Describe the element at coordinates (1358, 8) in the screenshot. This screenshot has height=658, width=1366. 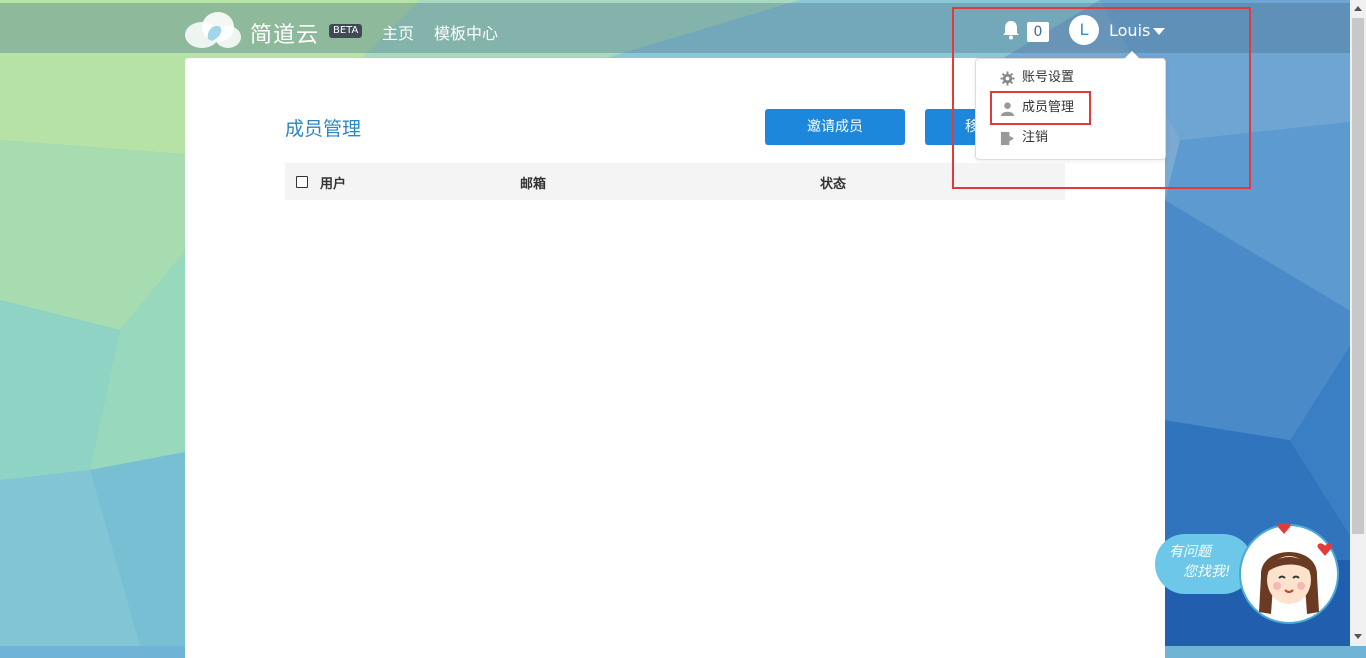
I see `scroll-up-arrow-icon` at that location.